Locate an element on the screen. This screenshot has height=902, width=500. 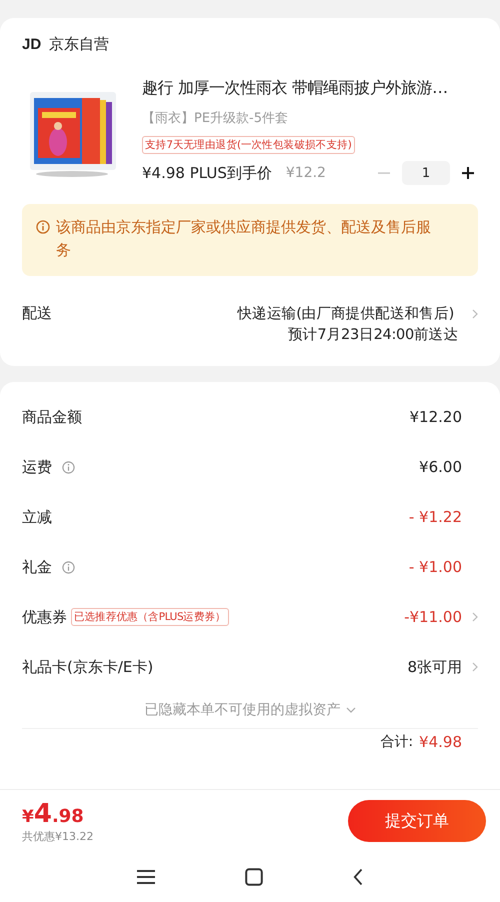
product-price: ¥4.98 PLUS到手价 is located at coordinates (207, 173).